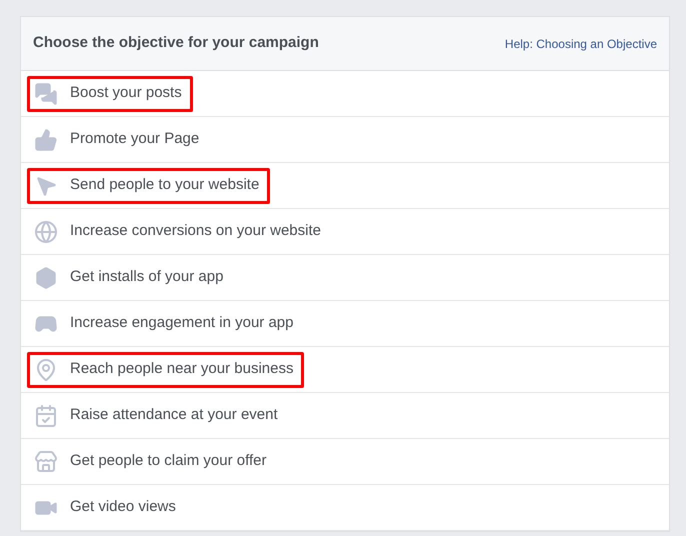 The image size is (686, 536). I want to click on objective-label: Get installs of your app, so click(147, 277).